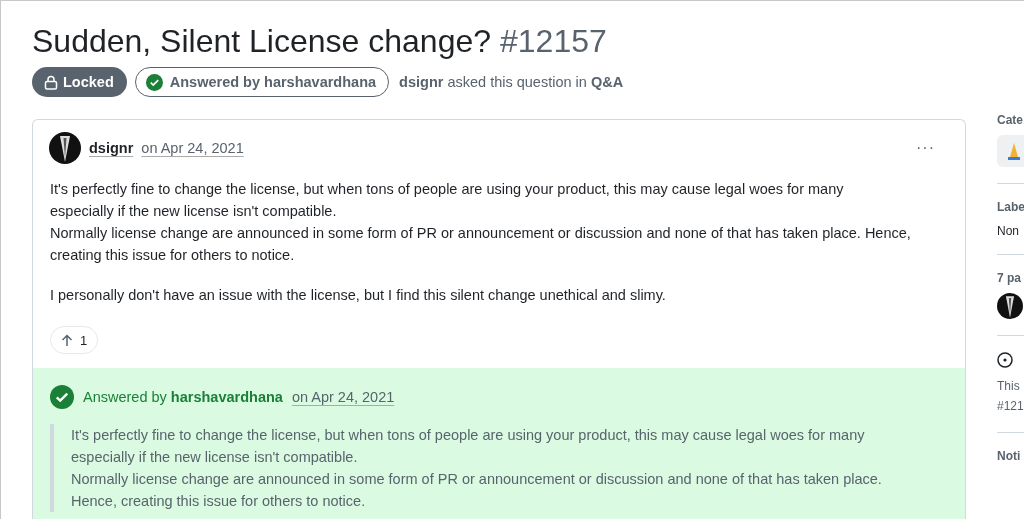 This screenshot has width=1024, height=519. Describe the element at coordinates (183, 397) in the screenshot. I see `answered-by-text: Answered by harshavardhana` at that location.